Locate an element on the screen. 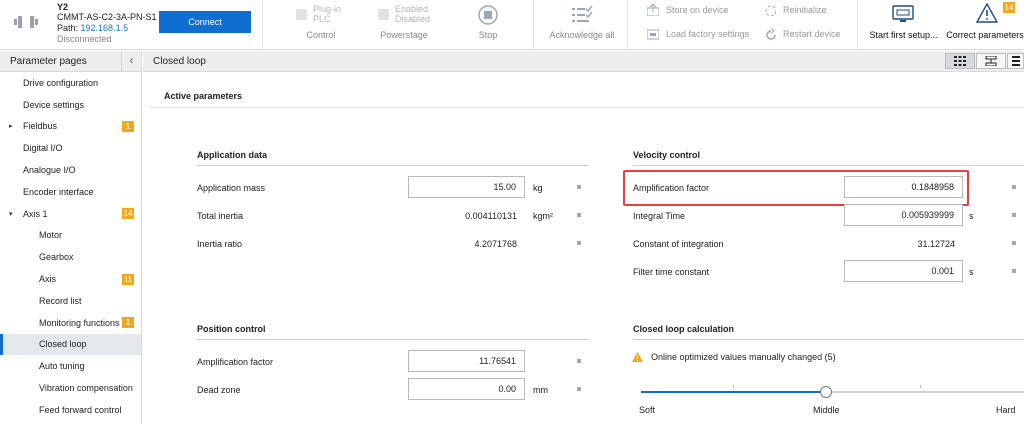  integral-time-label: Integral Time is located at coordinates (659, 216).